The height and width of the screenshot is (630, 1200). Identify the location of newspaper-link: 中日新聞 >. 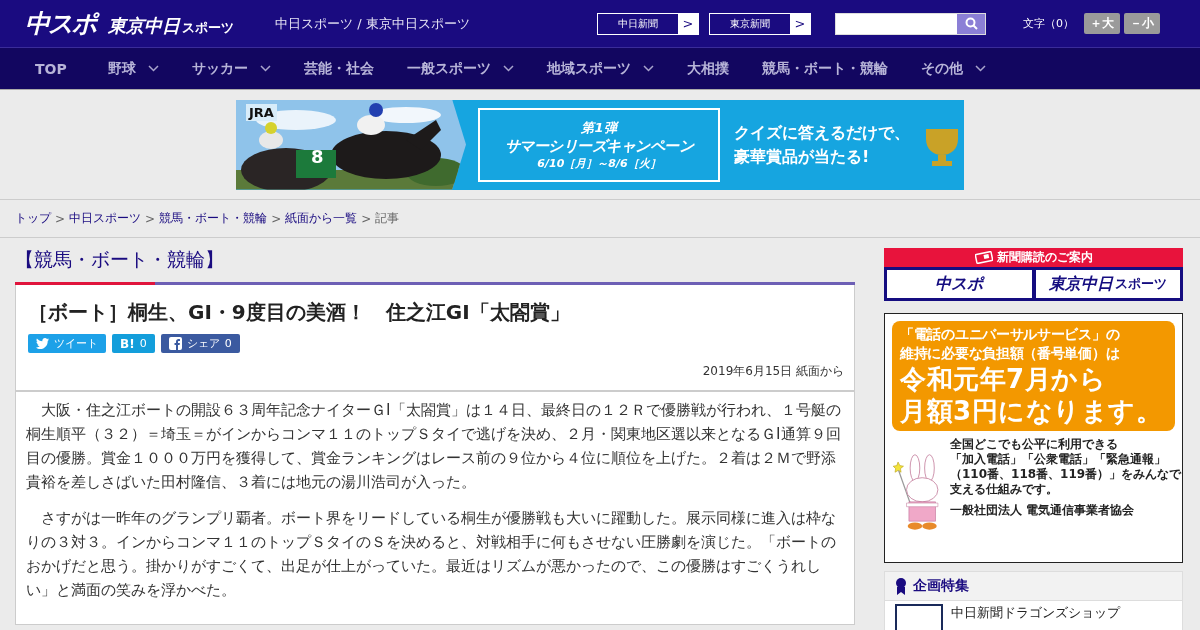
(648, 23).